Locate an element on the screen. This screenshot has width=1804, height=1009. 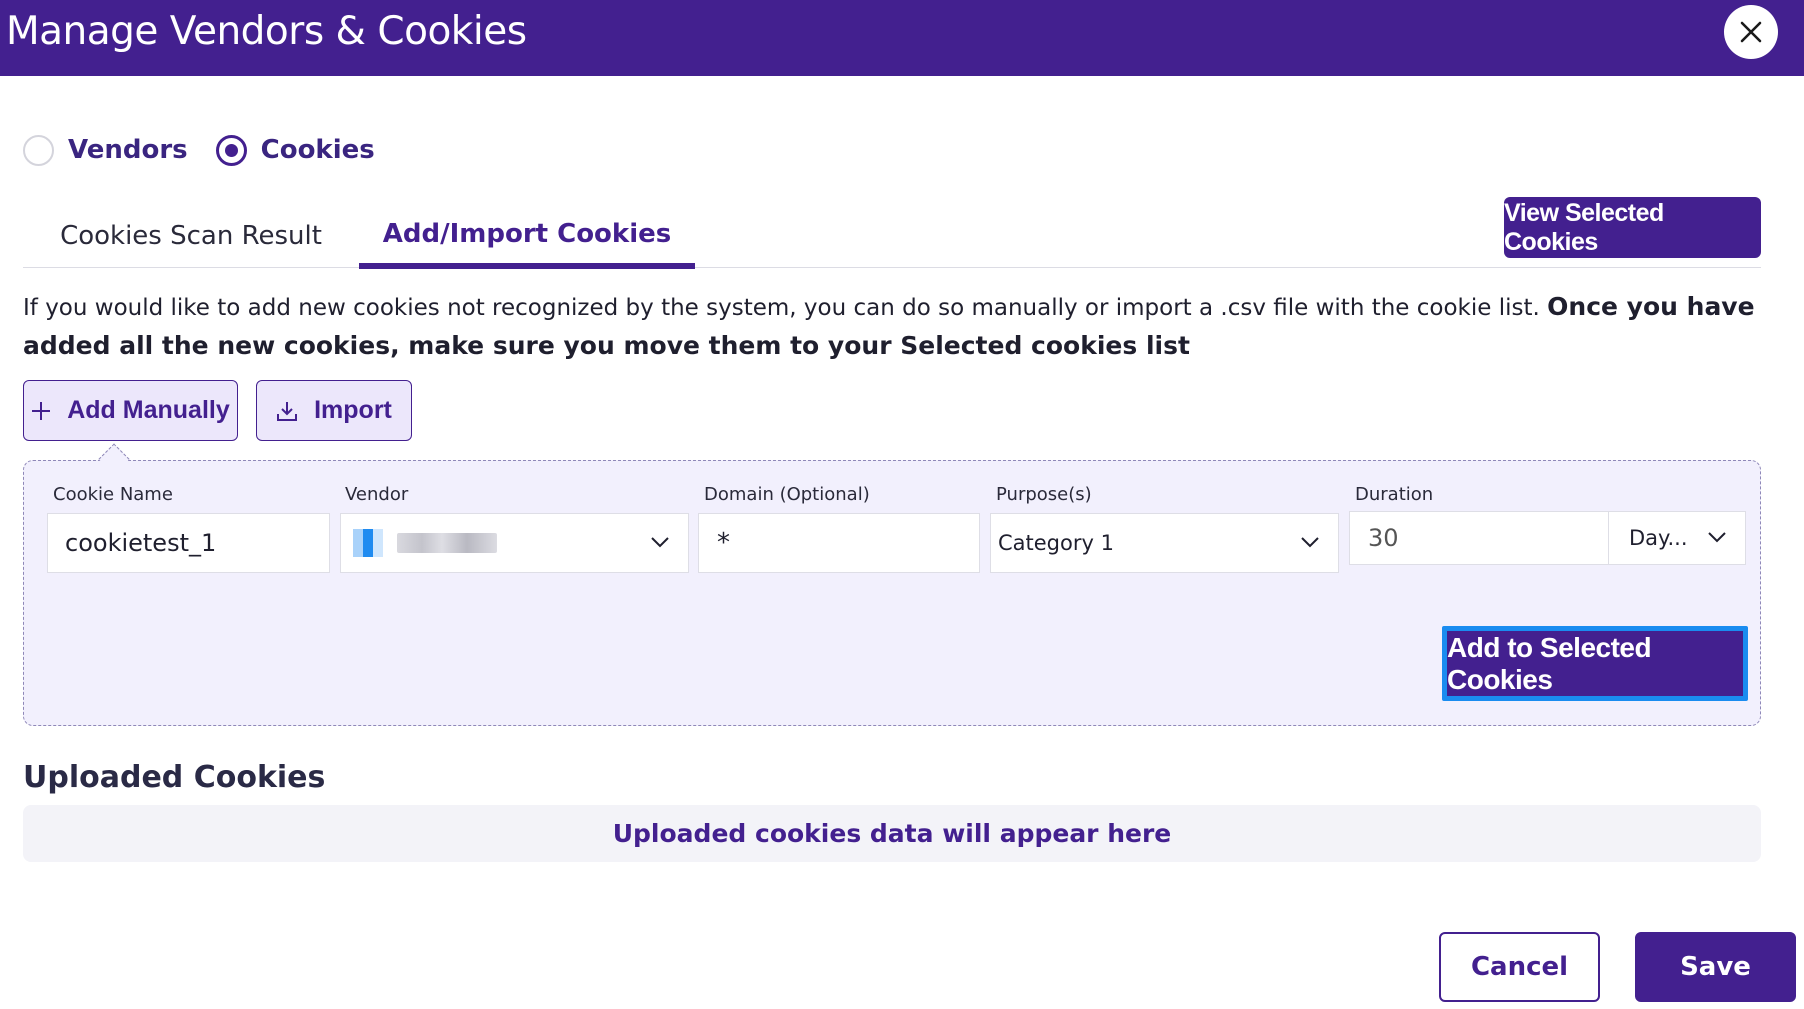
add-to-selected-cookies-button: Add to Selected Cookies is located at coordinates (1595, 663).